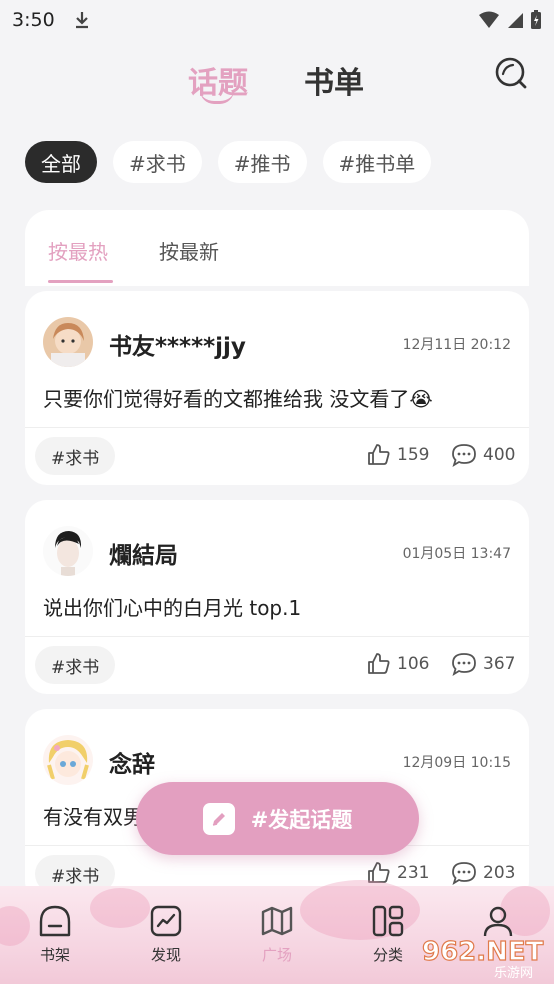  What do you see at coordinates (499, 455) in the screenshot?
I see `comment-count: 400` at bounding box center [499, 455].